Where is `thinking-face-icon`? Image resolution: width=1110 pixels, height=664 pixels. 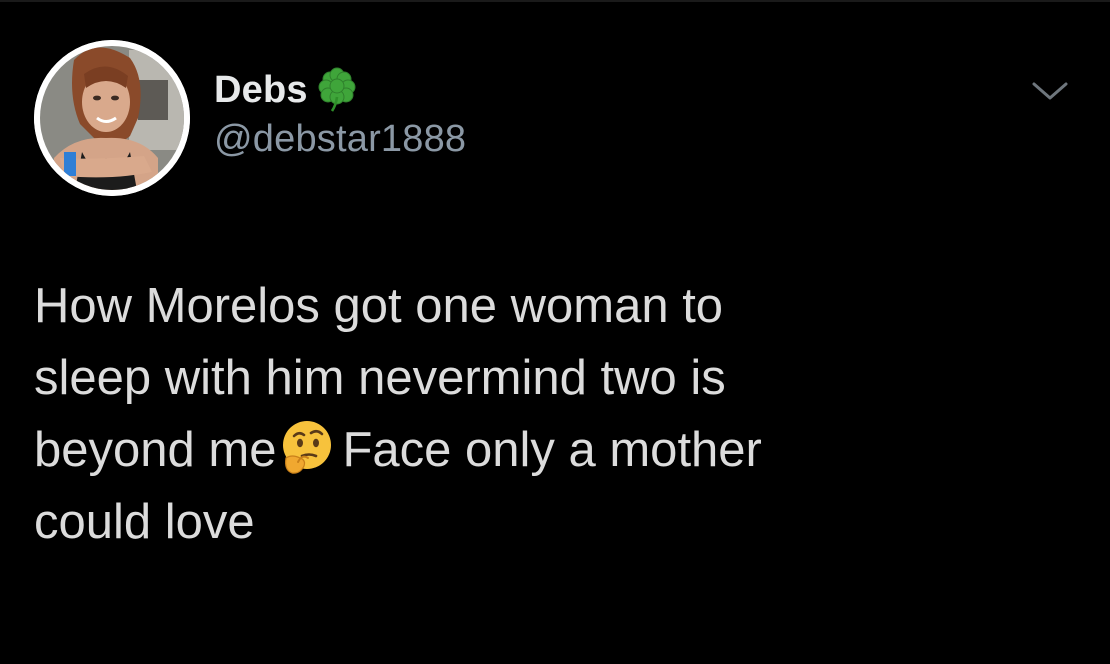
thinking-face-icon is located at coordinates (307, 447).